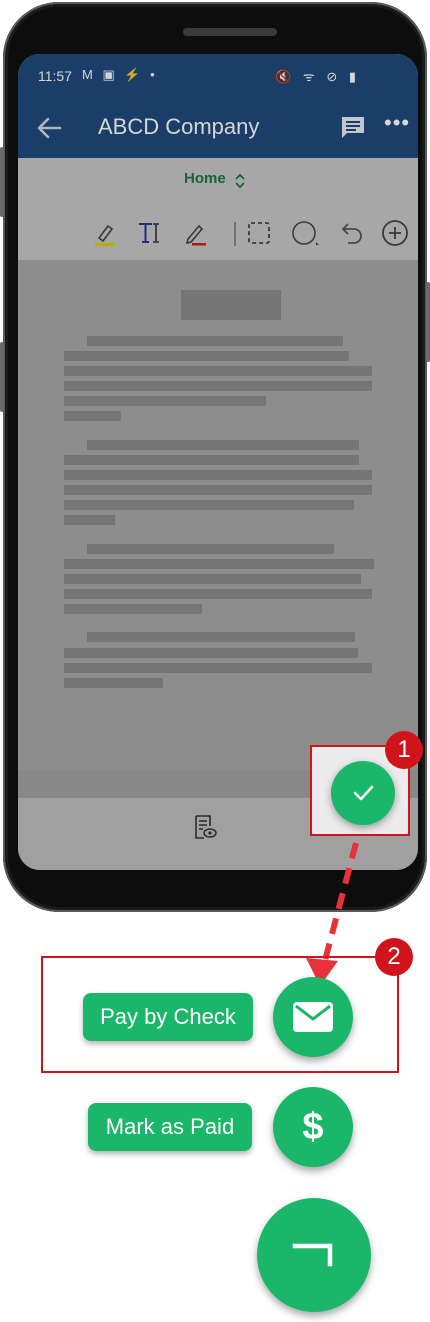 This screenshot has height=1322, width=430. Describe the element at coordinates (404, 750) in the screenshot. I see `step-badge-1: 1` at that location.